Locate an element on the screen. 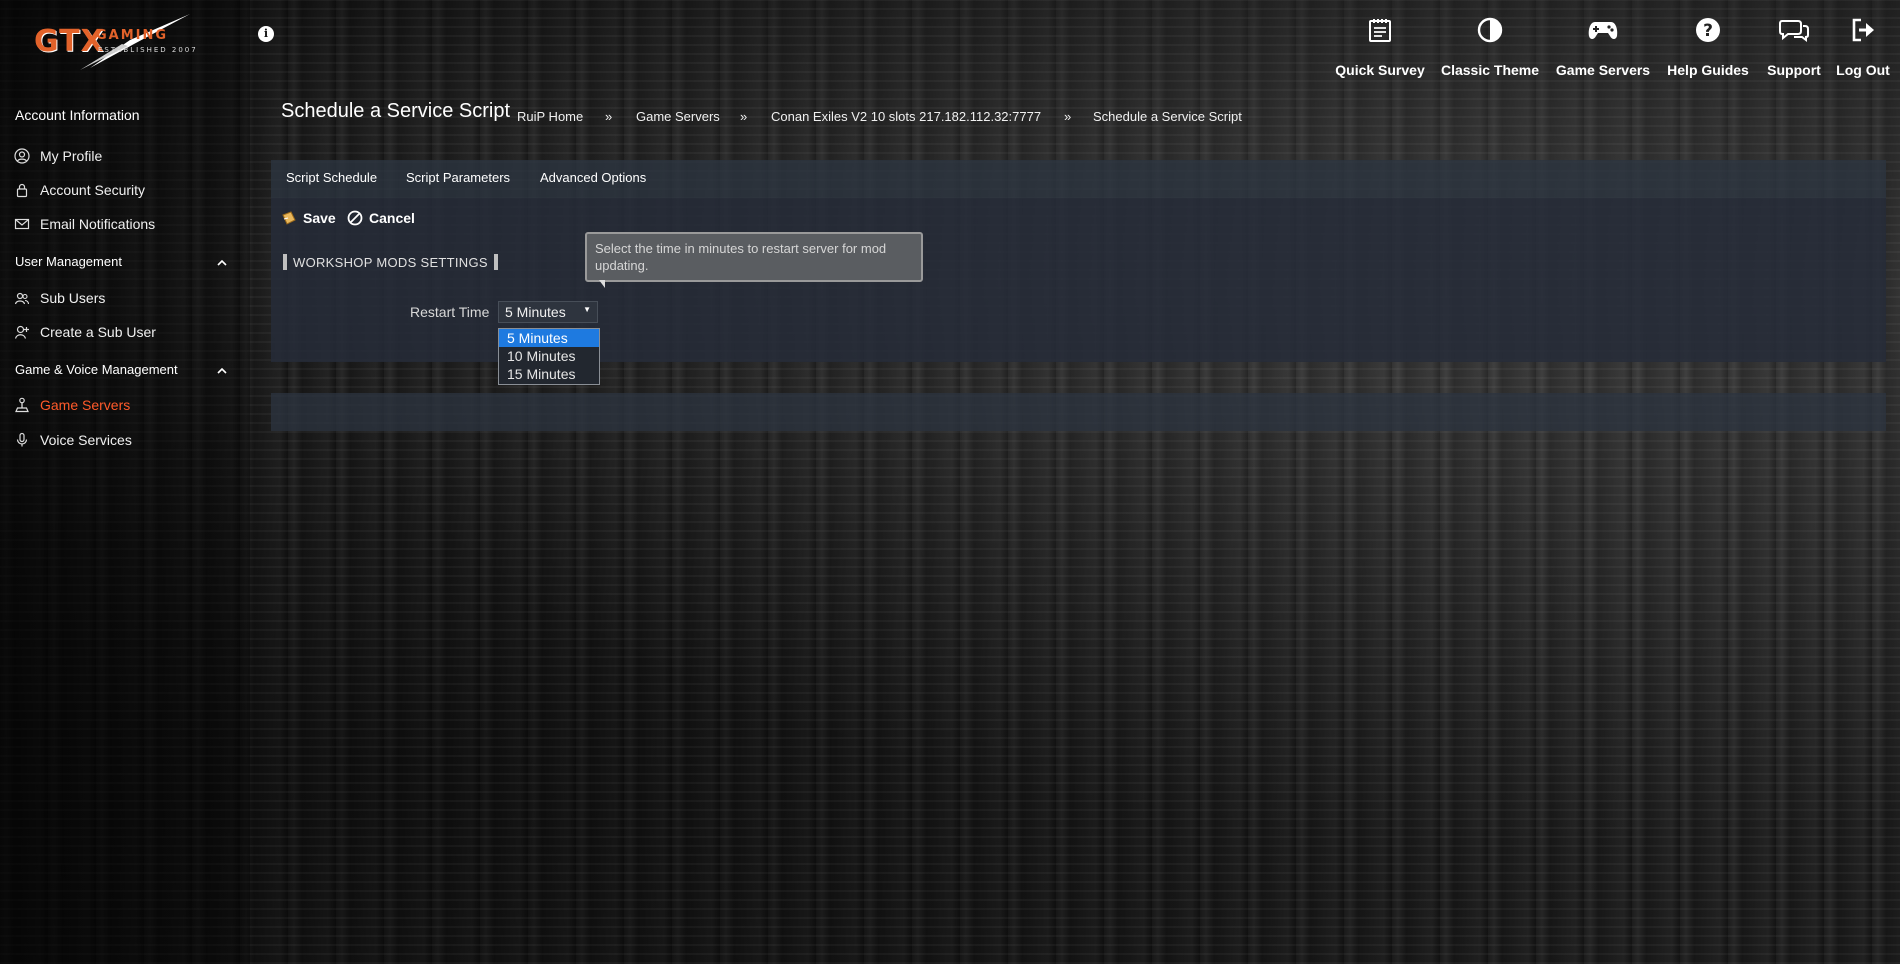  logo-main-text: GTX is located at coordinates (69, 41).